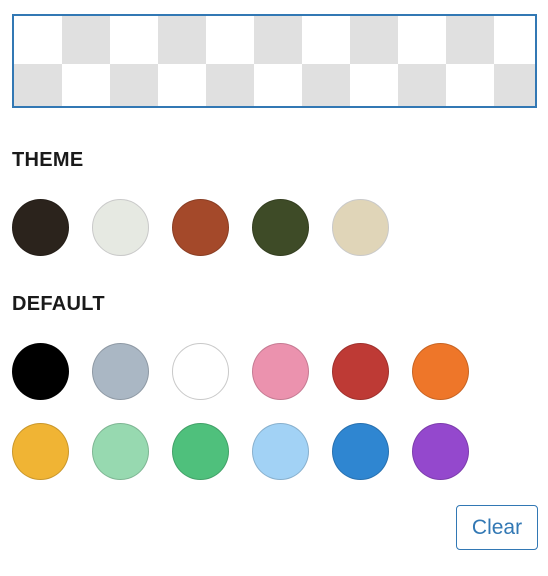 This screenshot has height=576, width=548. I want to click on current-color-fill, so click(274, 61).